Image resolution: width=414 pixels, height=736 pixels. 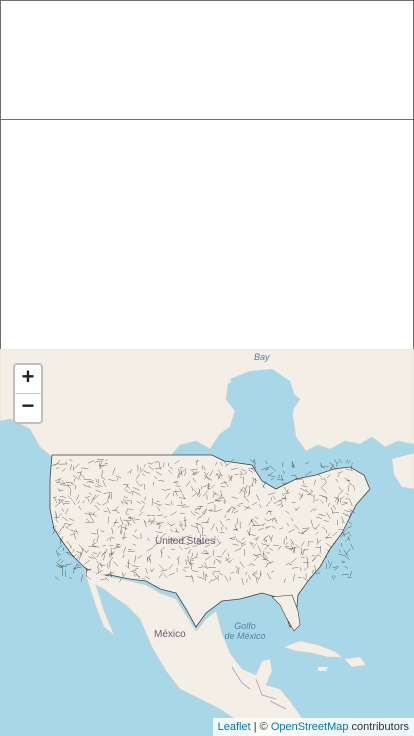 What do you see at coordinates (207, 403) in the screenshot?
I see `canada-landmass` at bounding box center [207, 403].